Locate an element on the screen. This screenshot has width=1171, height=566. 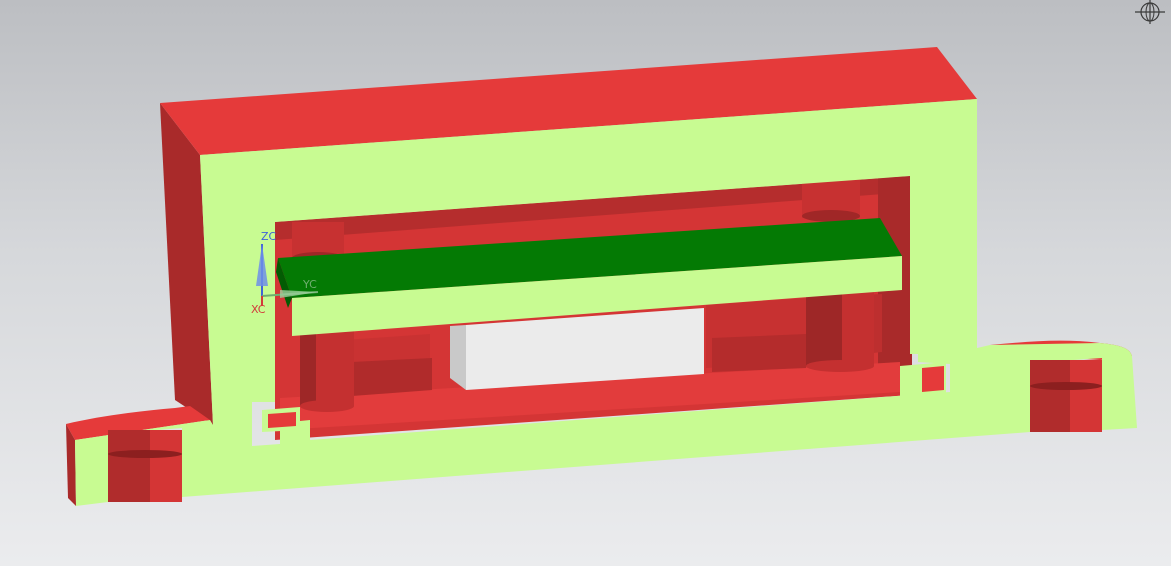
standoff-front-right-shade is located at coordinates (824, 329).